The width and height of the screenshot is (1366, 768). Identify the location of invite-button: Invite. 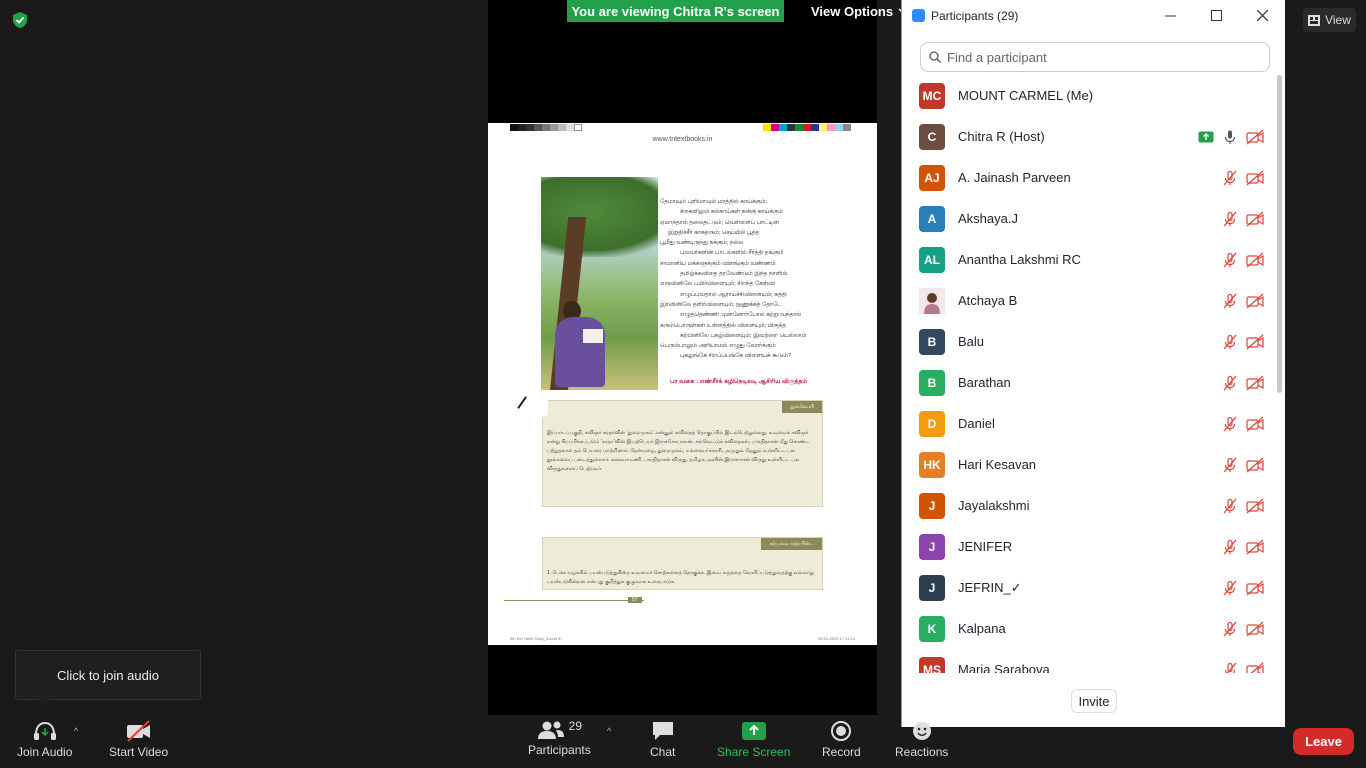
(1094, 701).